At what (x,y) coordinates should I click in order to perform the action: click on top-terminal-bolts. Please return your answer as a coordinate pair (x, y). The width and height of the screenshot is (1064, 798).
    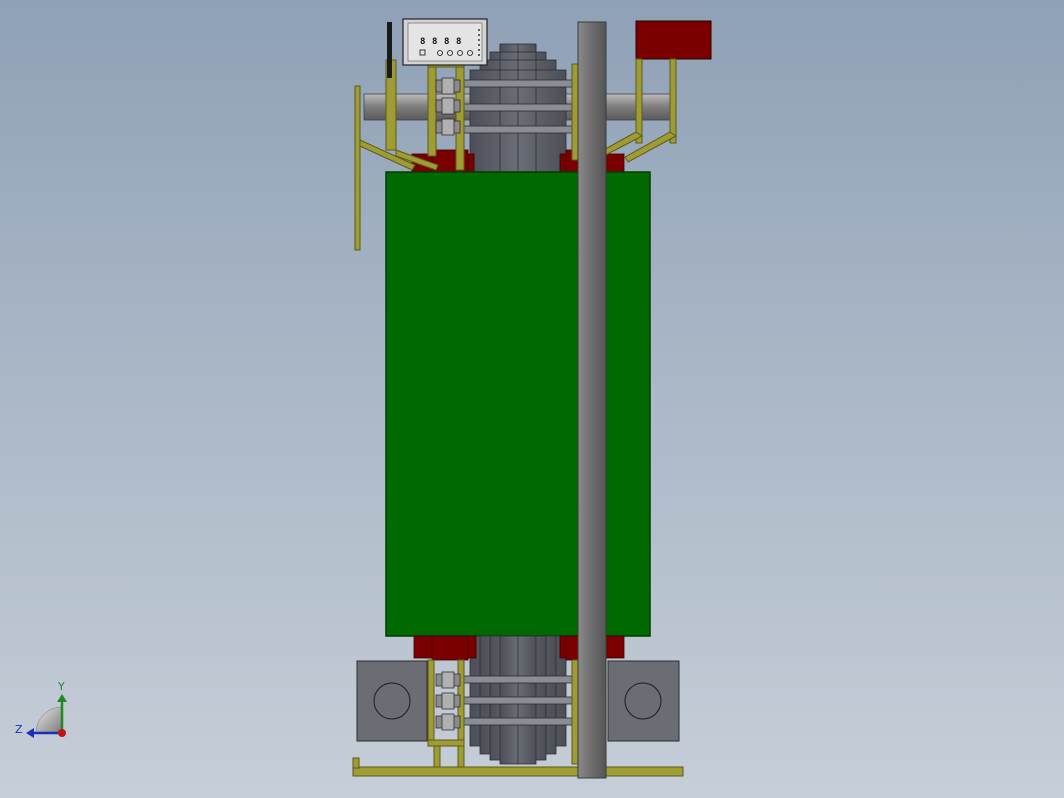
    Looking at the image, I should click on (448, 106).